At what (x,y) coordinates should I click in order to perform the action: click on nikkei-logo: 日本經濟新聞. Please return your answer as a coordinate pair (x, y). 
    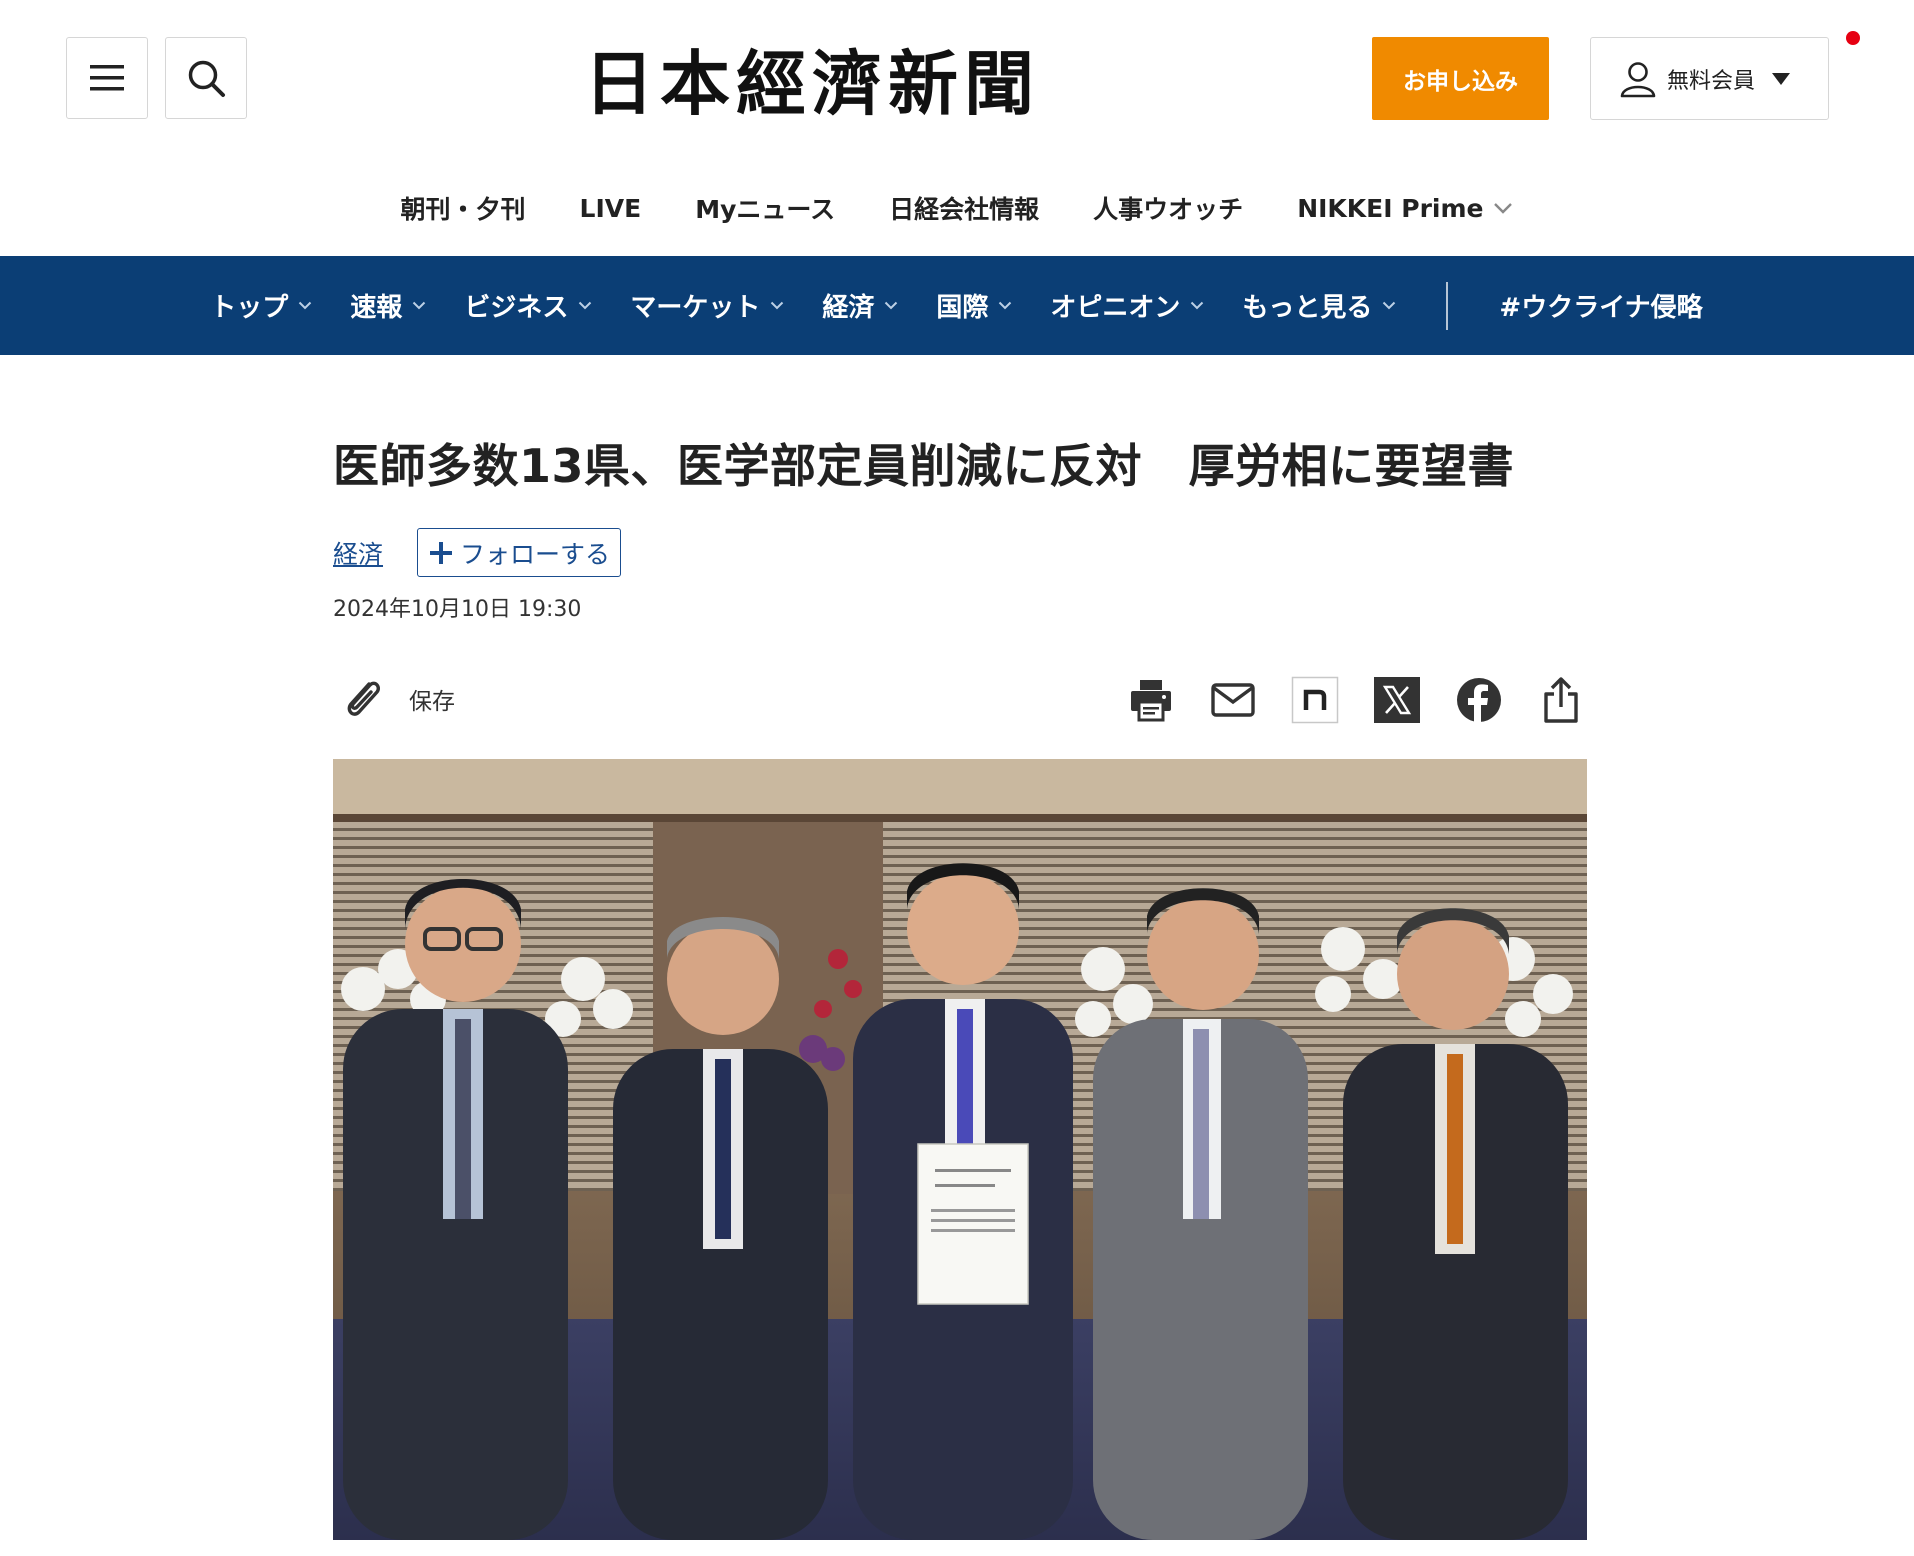
    Looking at the image, I should click on (812, 81).